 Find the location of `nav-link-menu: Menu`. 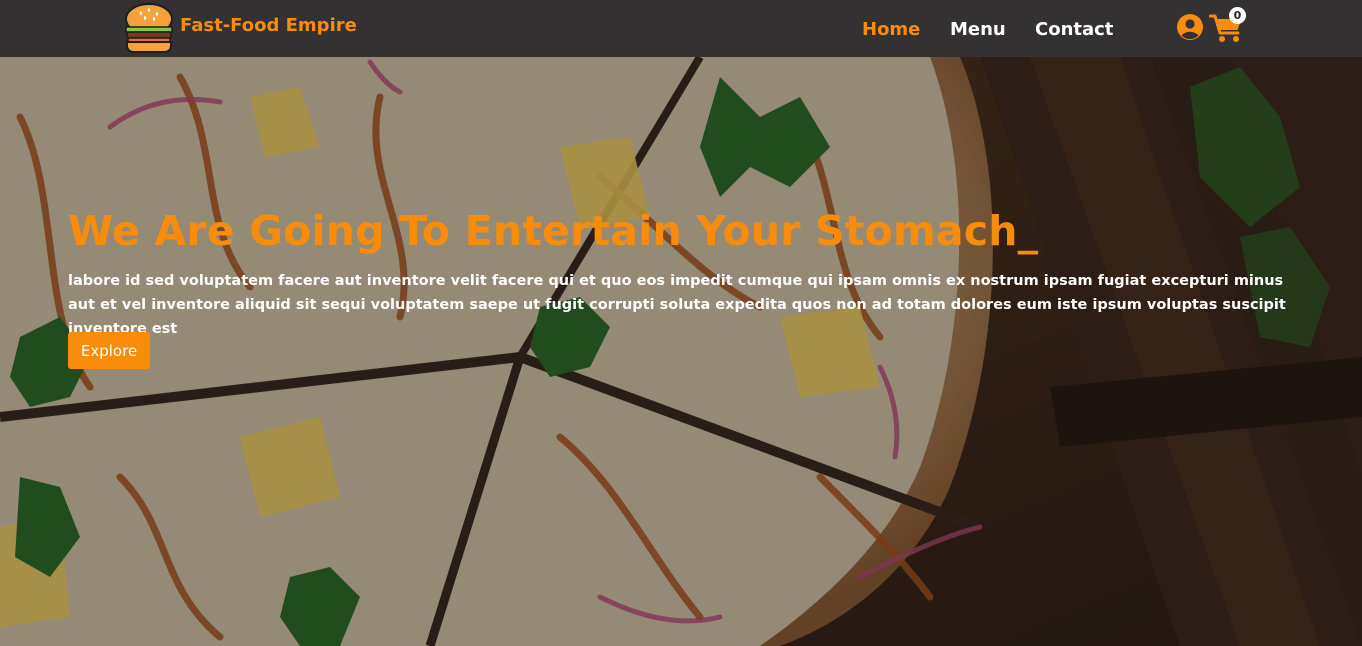

nav-link-menu: Menu is located at coordinates (978, 29).